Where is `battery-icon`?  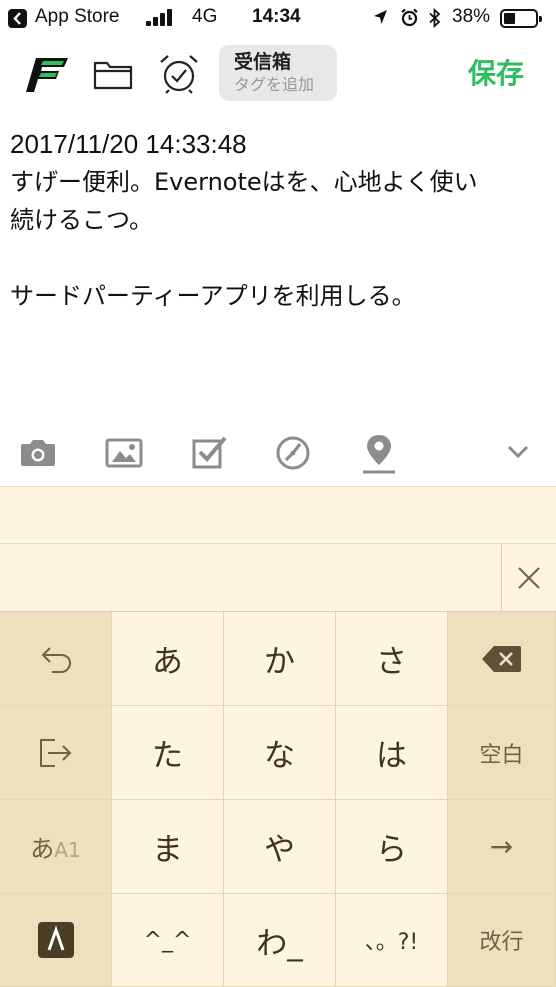
battery-icon is located at coordinates (521, 18).